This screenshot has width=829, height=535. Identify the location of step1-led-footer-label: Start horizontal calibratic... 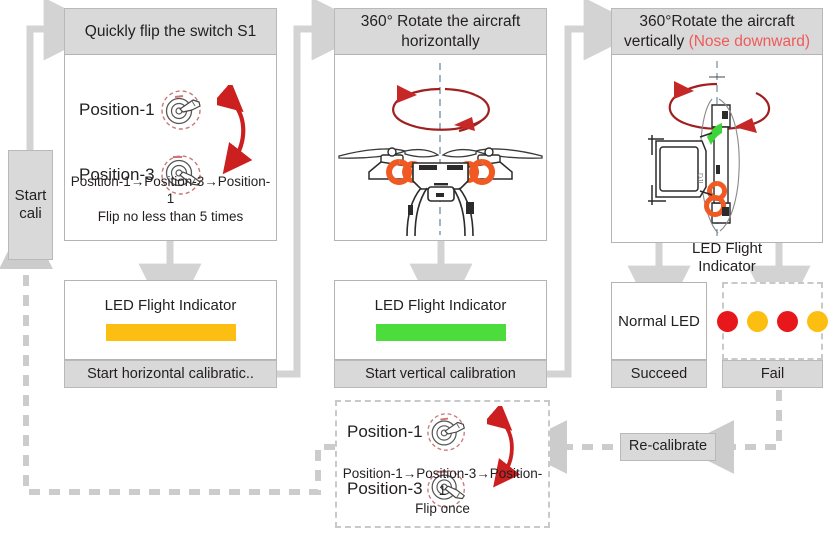
(170, 374).